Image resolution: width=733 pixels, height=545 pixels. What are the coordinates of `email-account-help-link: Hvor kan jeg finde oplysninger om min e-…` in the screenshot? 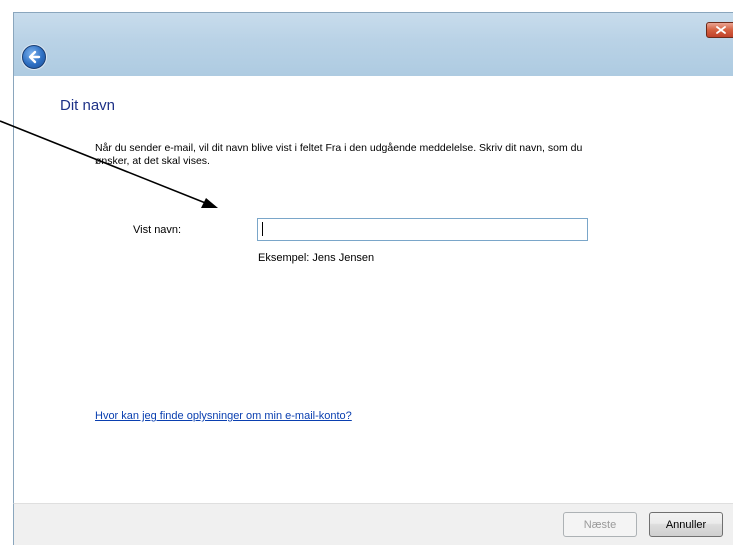 It's located at (223, 416).